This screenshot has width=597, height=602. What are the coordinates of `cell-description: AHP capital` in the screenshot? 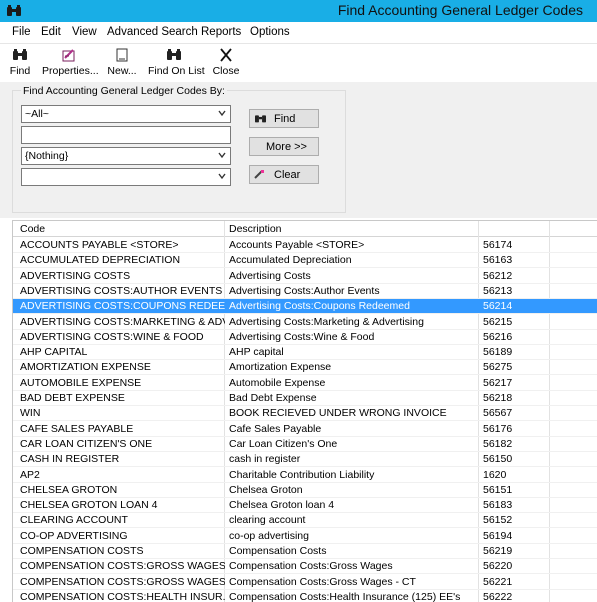 It's located at (256, 352).